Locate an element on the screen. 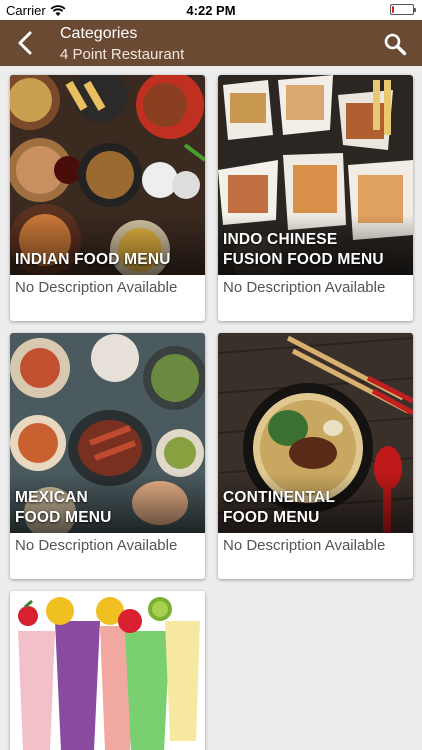 This screenshot has width=422, height=750. category-image-beverages is located at coordinates (107, 670).